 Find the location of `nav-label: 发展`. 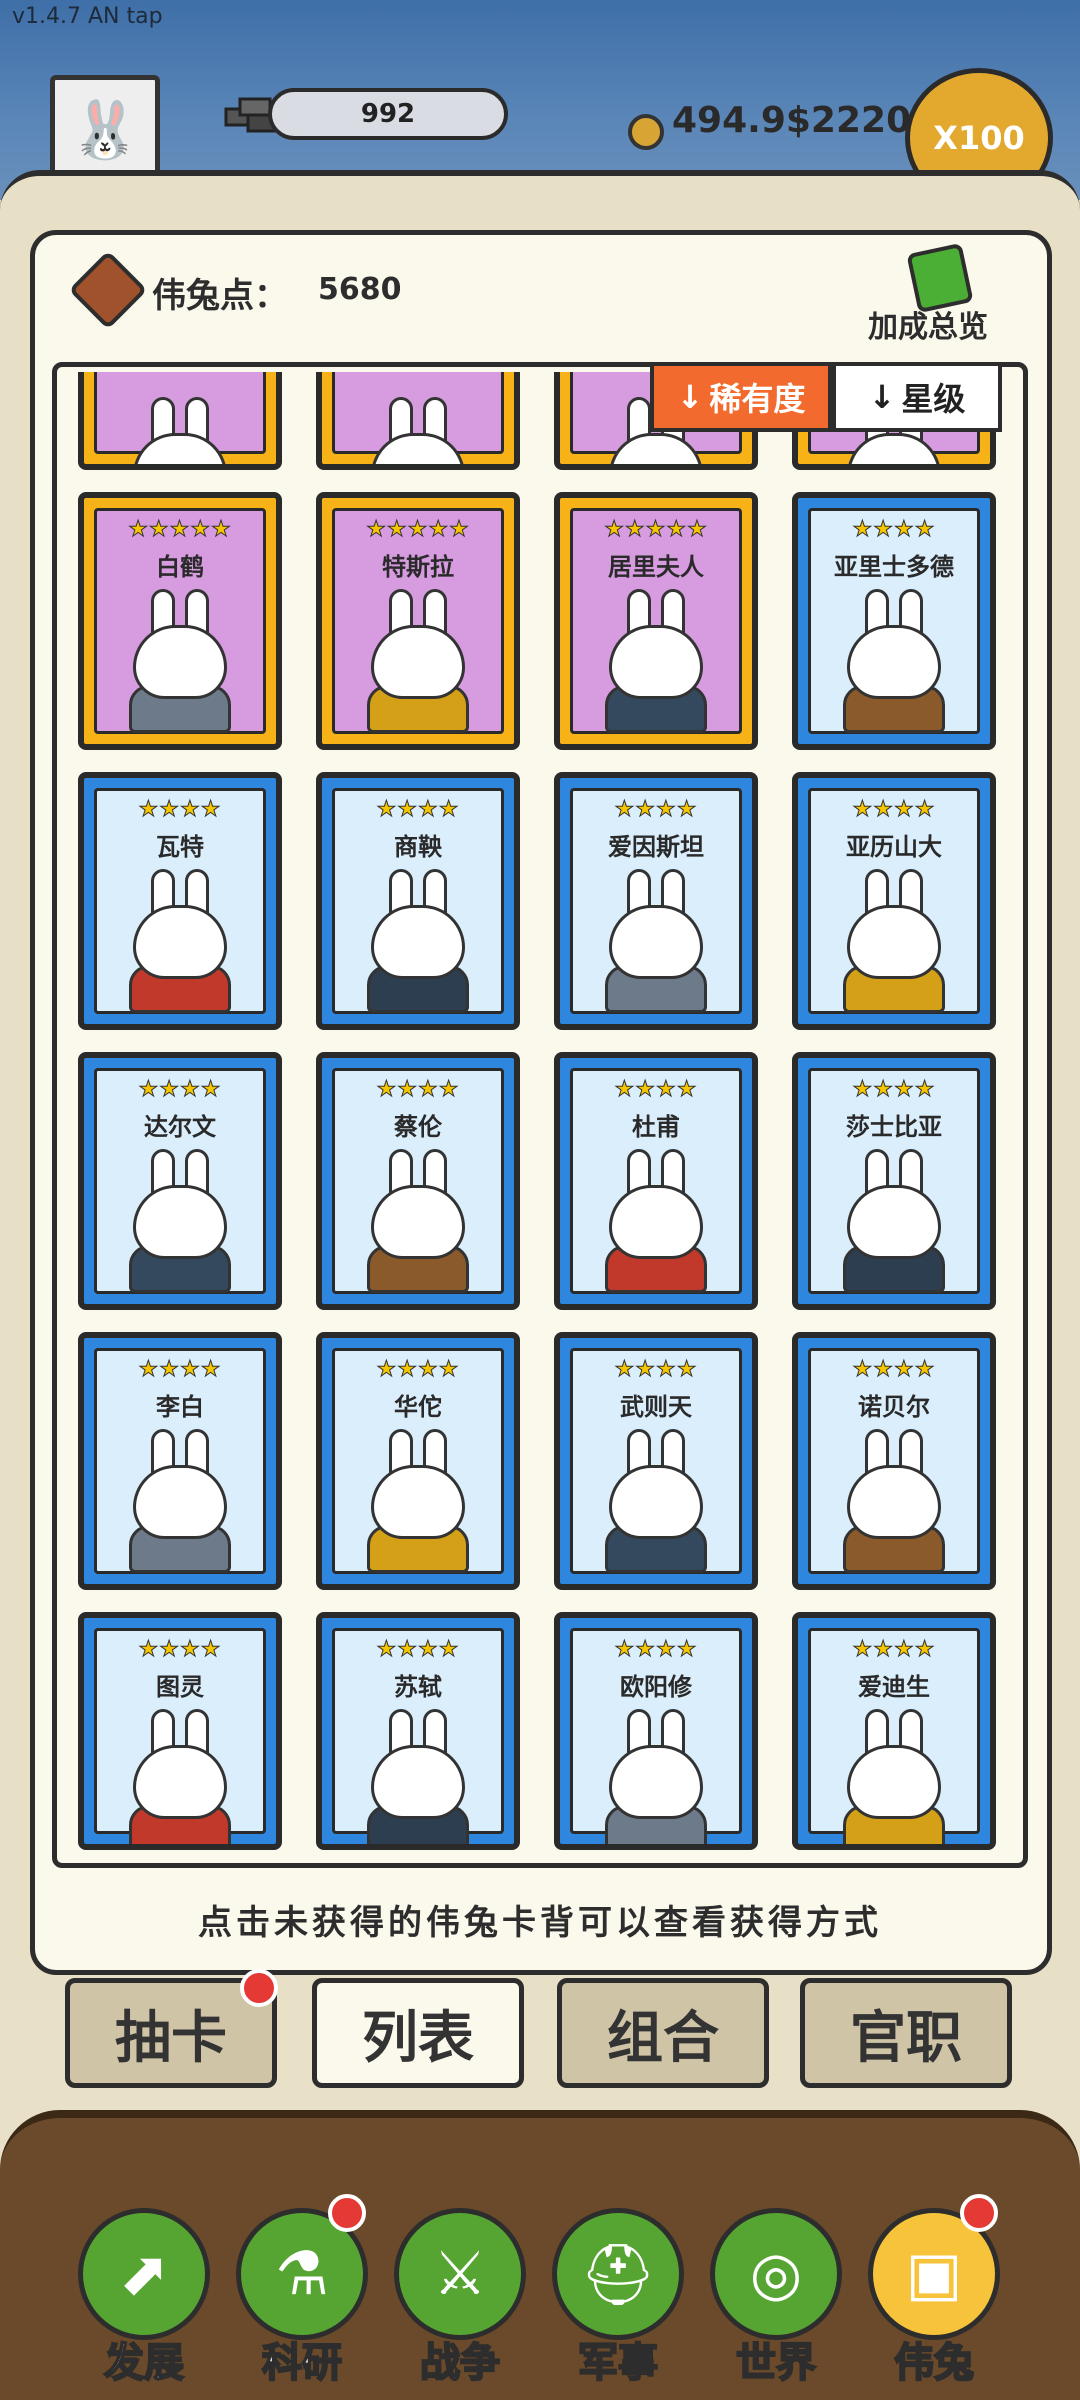

nav-label: 发展 is located at coordinates (144, 2363).